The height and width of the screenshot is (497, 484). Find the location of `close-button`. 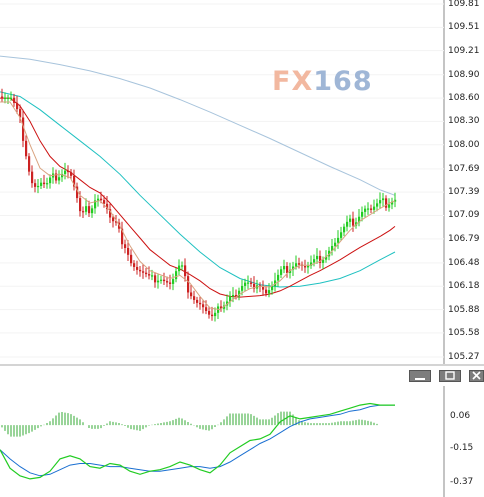

close-button is located at coordinates (476, 376).